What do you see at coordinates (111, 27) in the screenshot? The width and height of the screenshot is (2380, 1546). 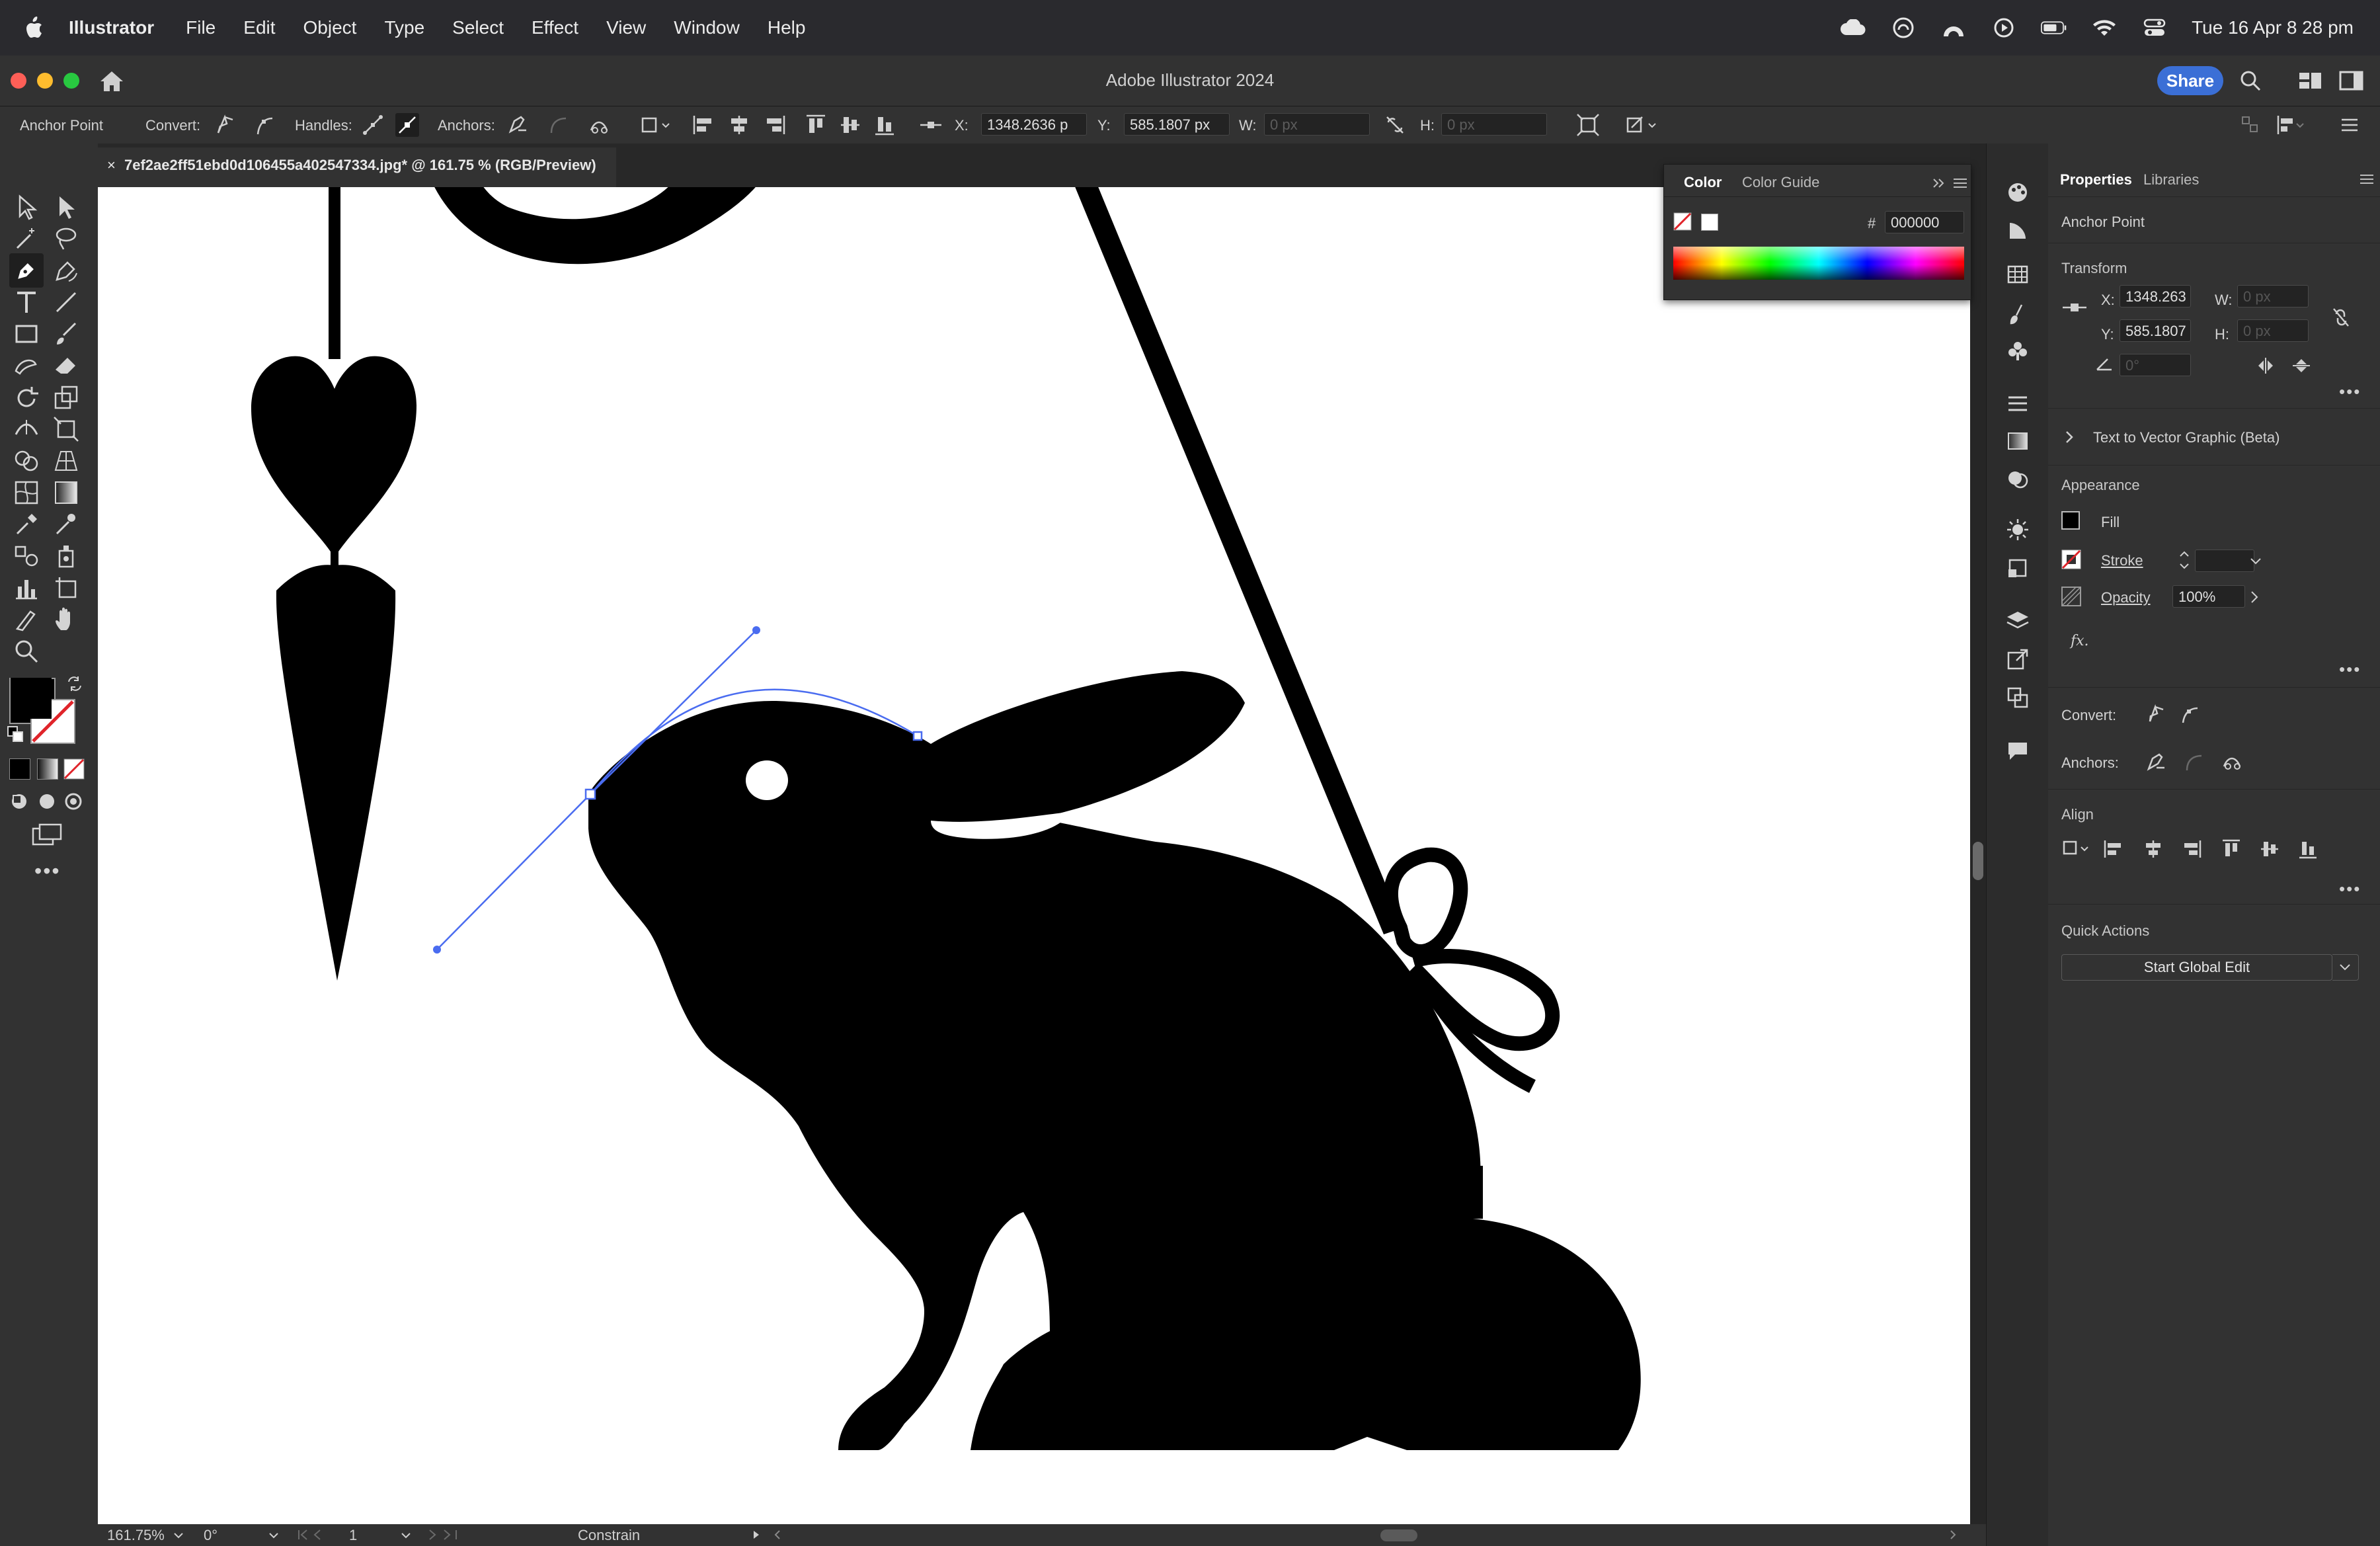 I see `app-menu-illustrator: Illustrator` at bounding box center [111, 27].